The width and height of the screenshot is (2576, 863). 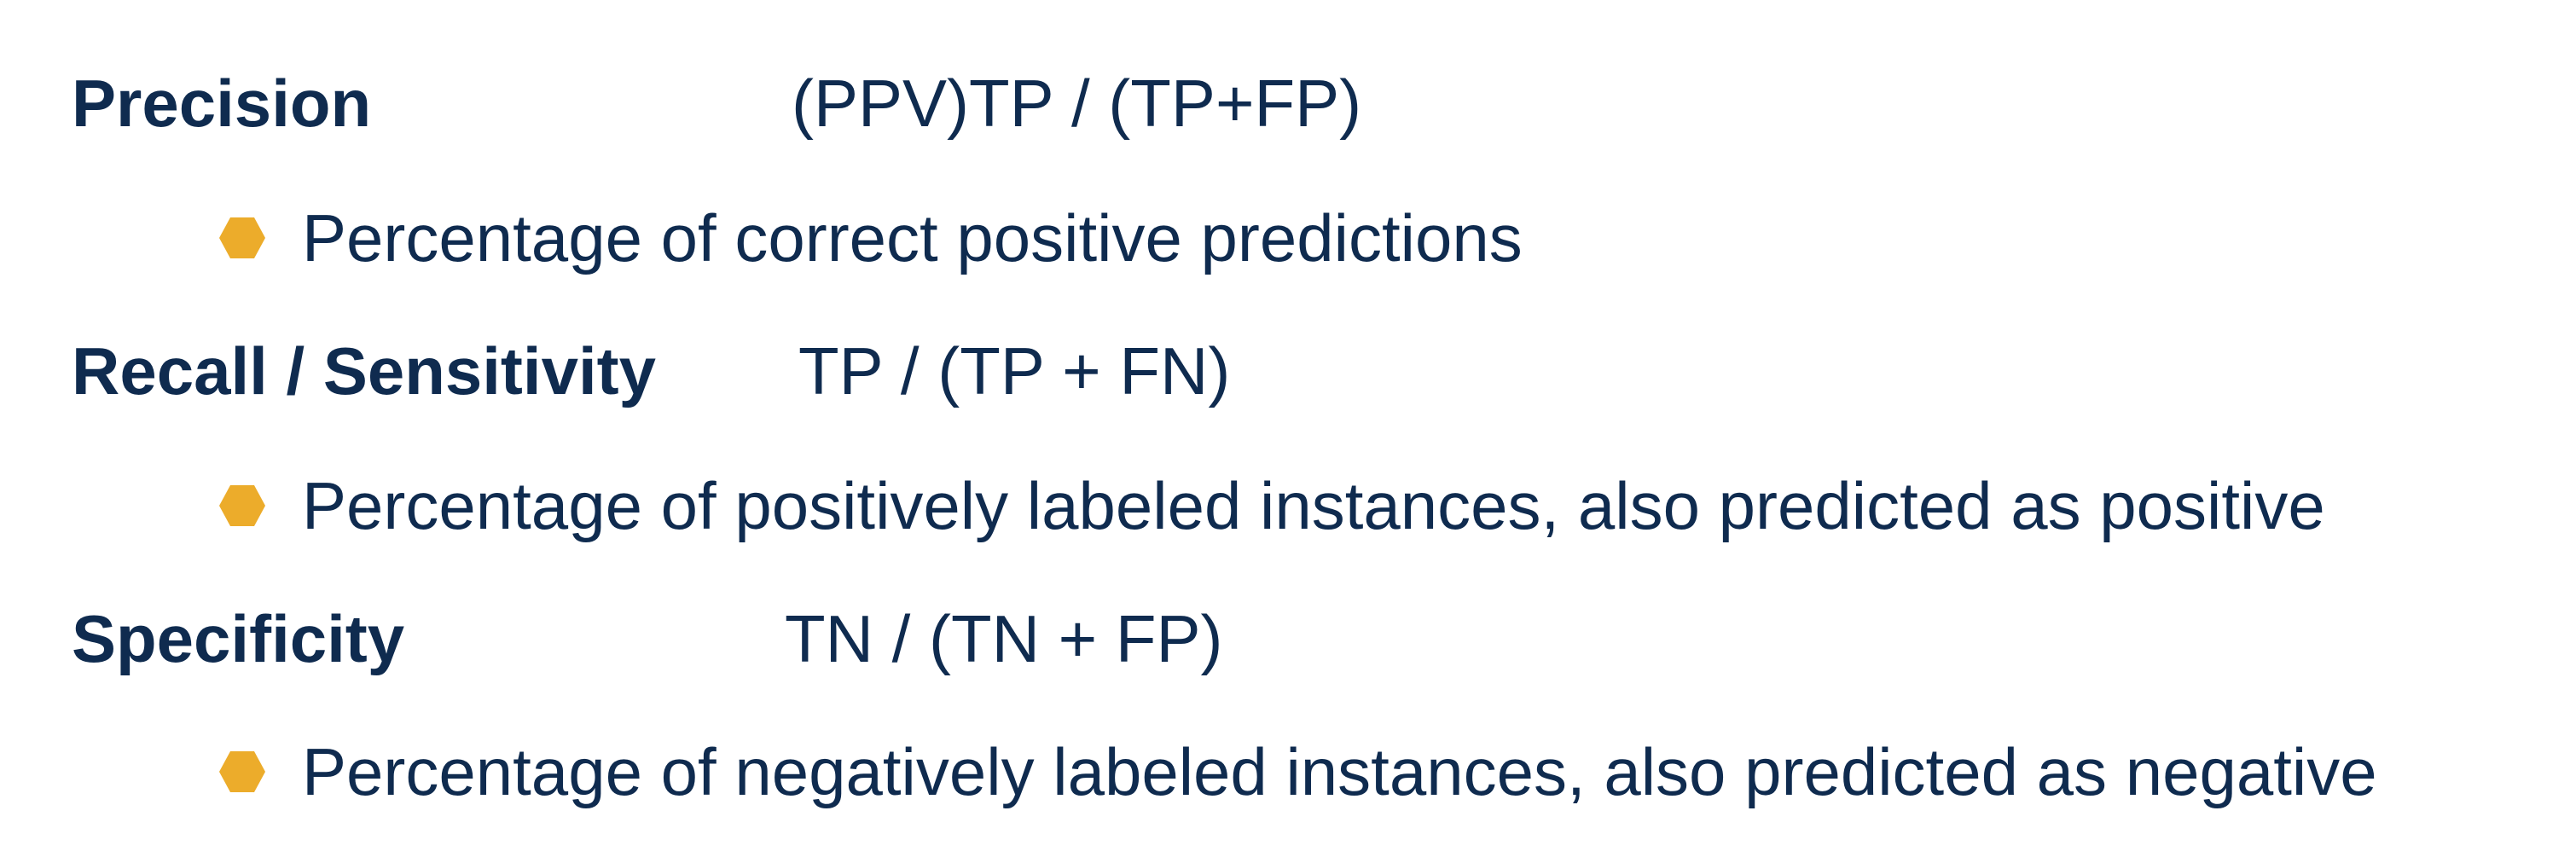 What do you see at coordinates (364, 371) in the screenshot?
I see `term-recall: Recall / Sensitivity` at bounding box center [364, 371].